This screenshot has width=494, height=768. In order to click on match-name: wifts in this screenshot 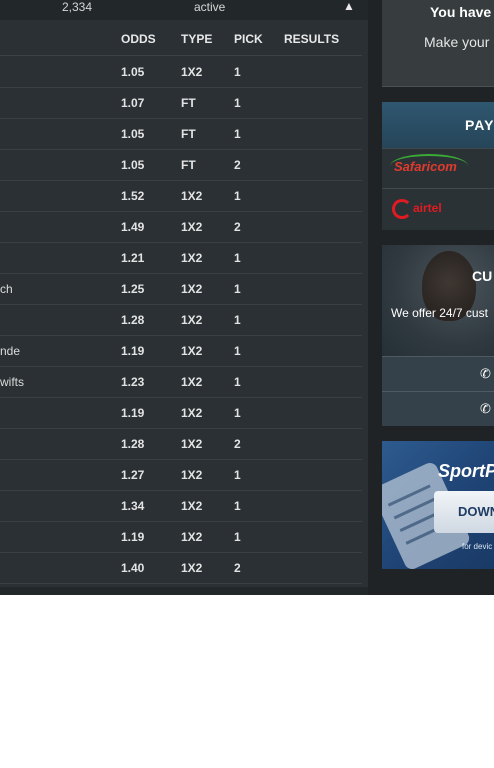, I will do `click(12, 382)`.